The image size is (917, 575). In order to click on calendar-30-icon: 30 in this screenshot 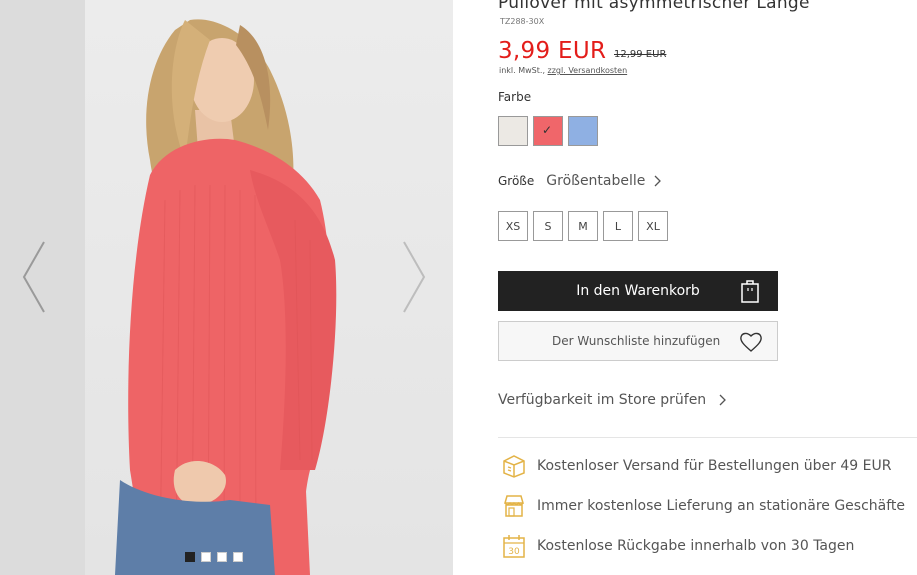, I will do `click(514, 546)`.